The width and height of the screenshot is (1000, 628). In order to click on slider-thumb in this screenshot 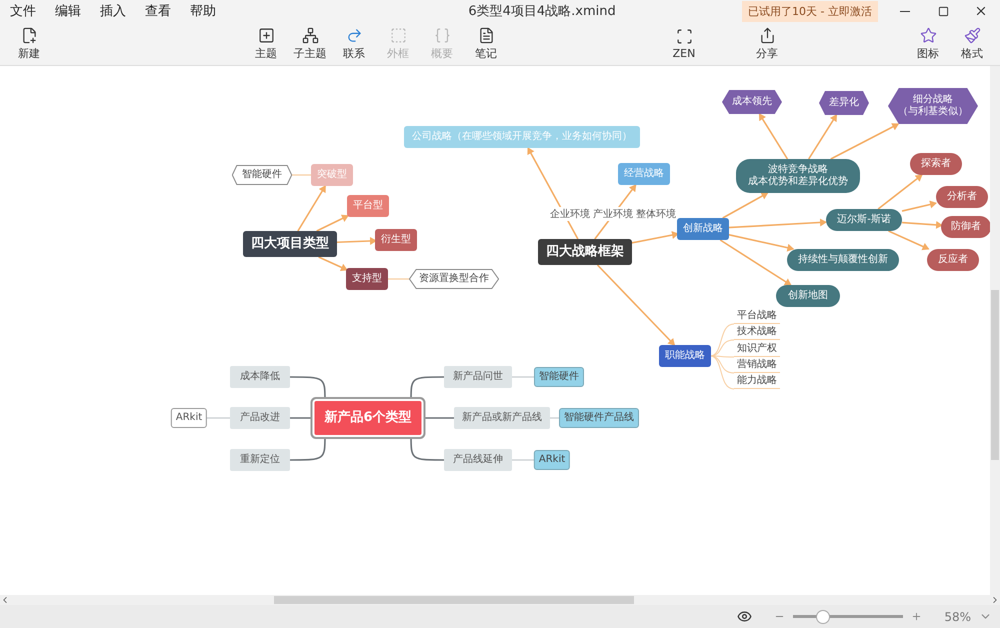, I will do `click(823, 617)`.